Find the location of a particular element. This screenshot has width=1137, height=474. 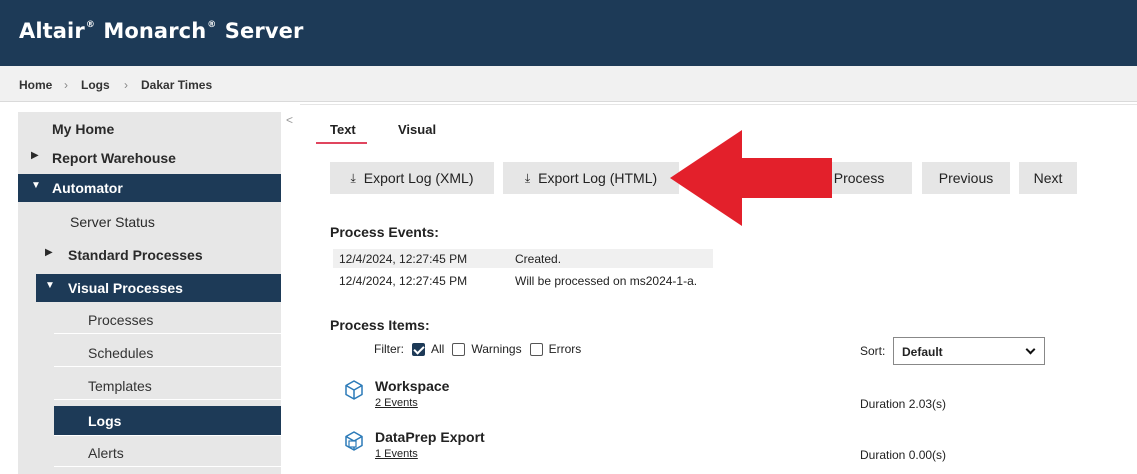

filter-errors-checkbox is located at coordinates (536, 349).